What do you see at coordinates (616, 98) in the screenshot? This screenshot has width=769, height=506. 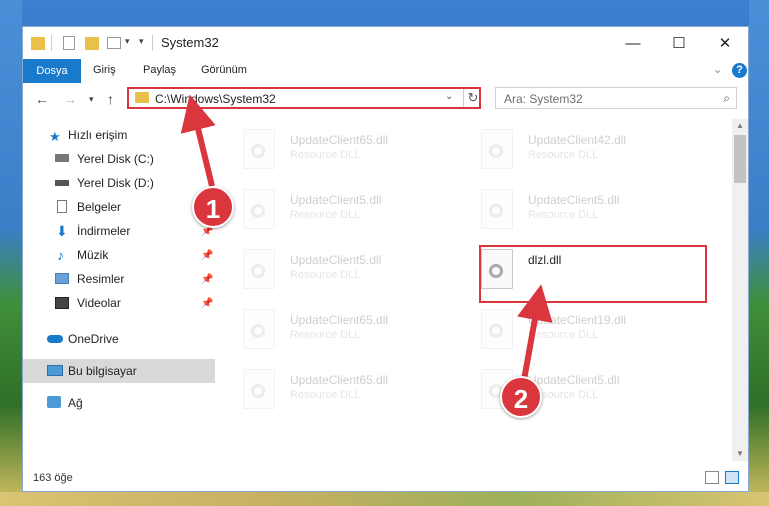 I see `search-input: Ara: System32 ⌕` at bounding box center [616, 98].